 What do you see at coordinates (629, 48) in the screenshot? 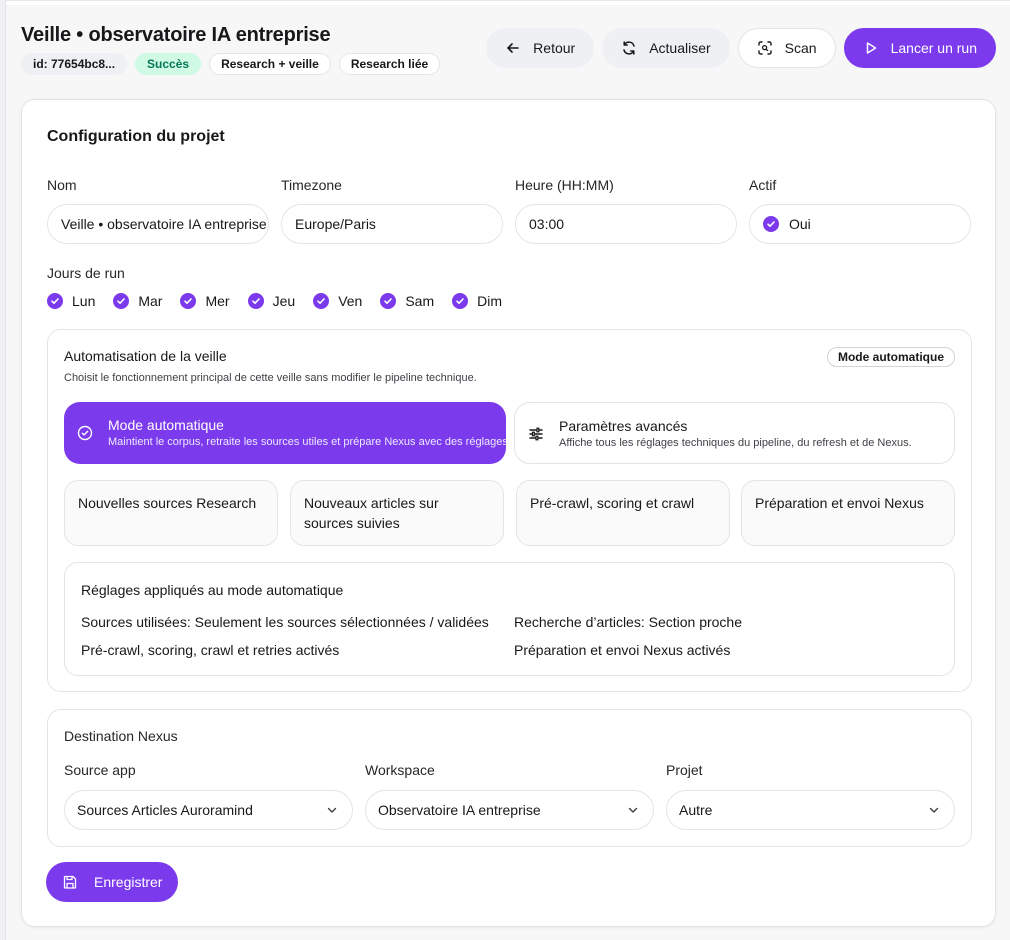
I see `refresh-icon` at bounding box center [629, 48].